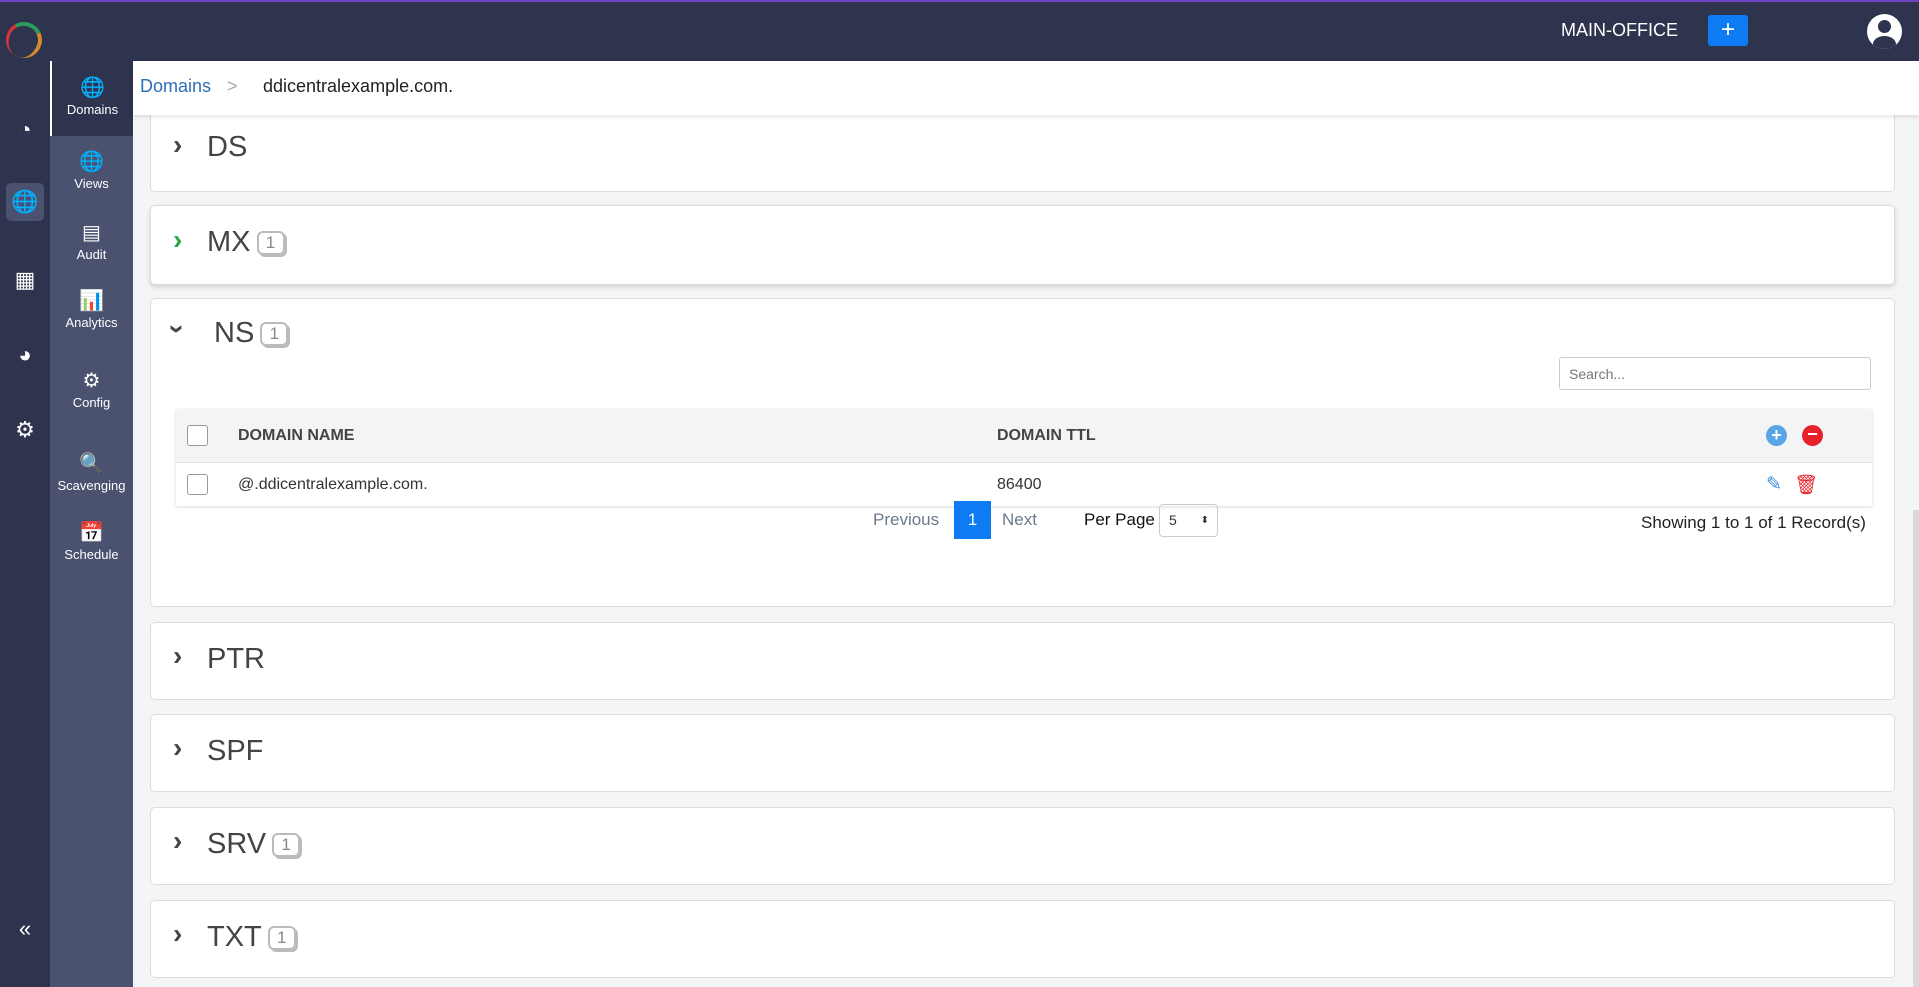  I want to click on section-title: SPF, so click(235, 751).